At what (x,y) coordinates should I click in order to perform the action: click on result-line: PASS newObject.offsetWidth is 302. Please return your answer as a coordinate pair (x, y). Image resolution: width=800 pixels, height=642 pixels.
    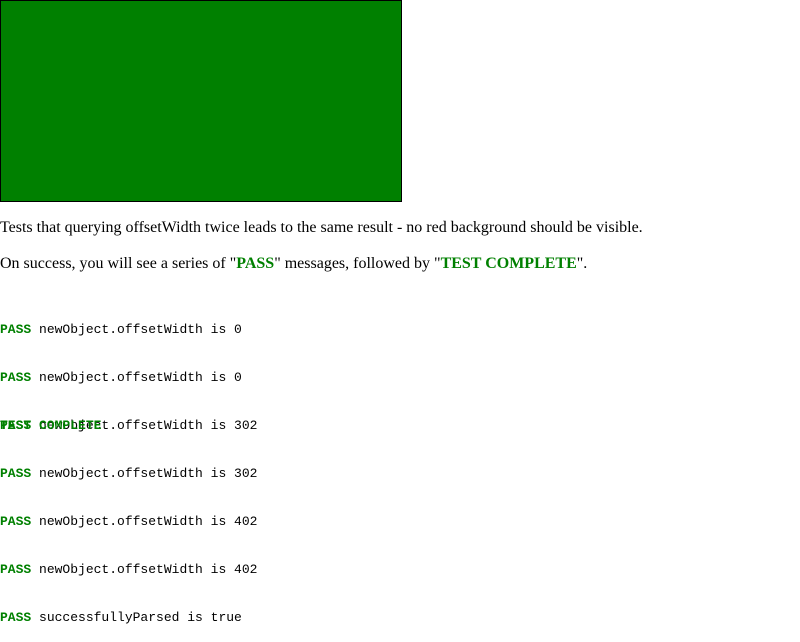
    Looking at the image, I should click on (128, 474).